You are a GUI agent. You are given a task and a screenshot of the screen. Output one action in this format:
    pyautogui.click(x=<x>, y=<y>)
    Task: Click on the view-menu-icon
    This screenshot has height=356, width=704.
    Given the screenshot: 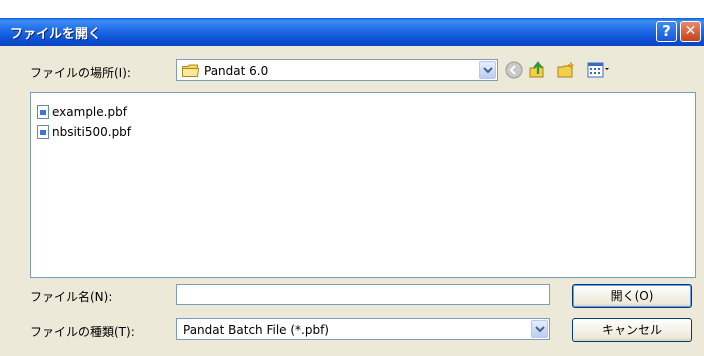 What is the action you would take?
    pyautogui.click(x=598, y=70)
    